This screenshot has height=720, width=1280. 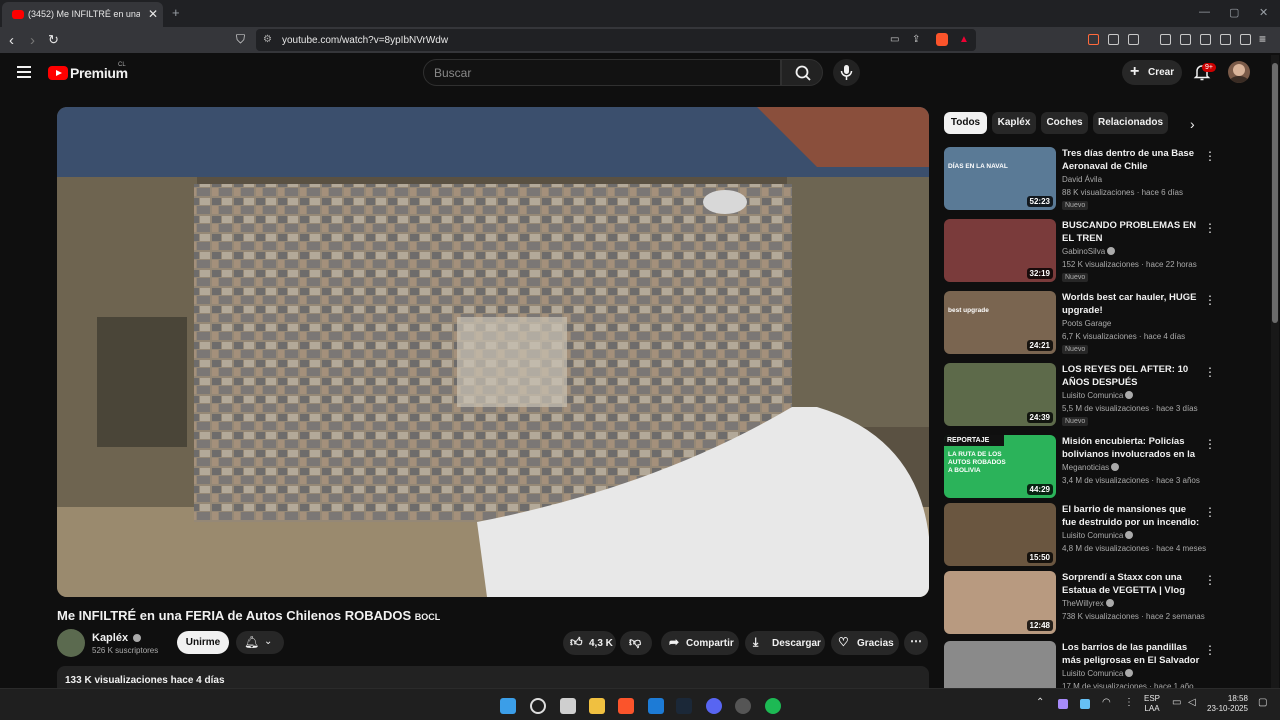 What do you see at coordinates (846, 72) in the screenshot?
I see `voice-search-button` at bounding box center [846, 72].